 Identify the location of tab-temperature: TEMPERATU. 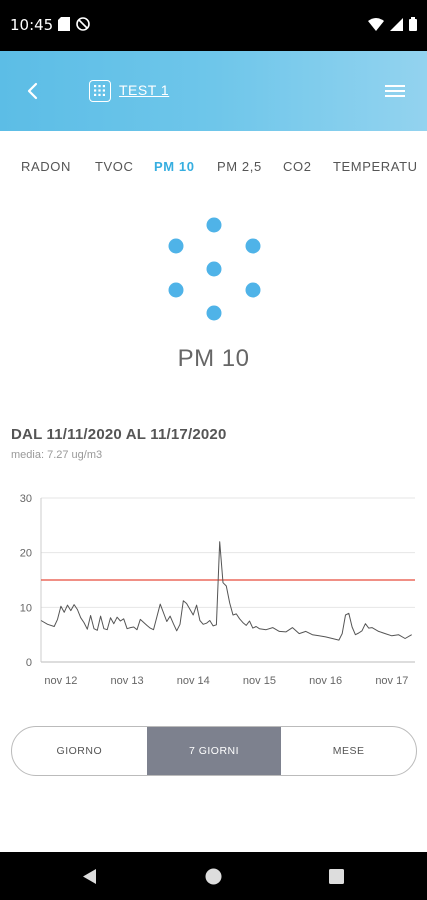
(375, 166).